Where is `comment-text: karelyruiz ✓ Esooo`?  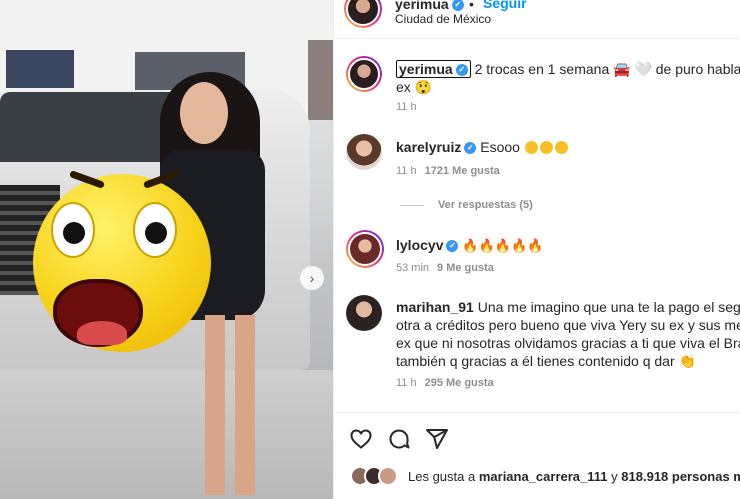 comment-text: karelyruiz ✓ Esooo is located at coordinates (482, 147).